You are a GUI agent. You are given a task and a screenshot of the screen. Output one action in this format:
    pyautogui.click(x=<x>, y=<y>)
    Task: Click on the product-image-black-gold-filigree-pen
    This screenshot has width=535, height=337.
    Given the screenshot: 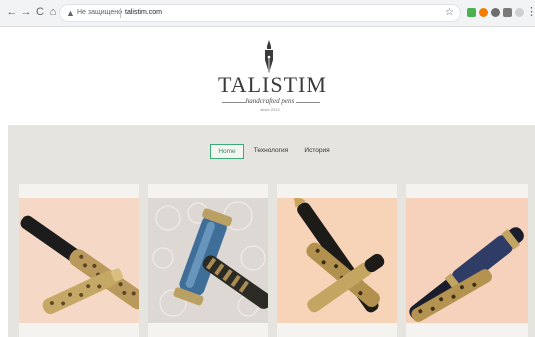 What is the action you would take?
    pyautogui.click(x=337, y=260)
    